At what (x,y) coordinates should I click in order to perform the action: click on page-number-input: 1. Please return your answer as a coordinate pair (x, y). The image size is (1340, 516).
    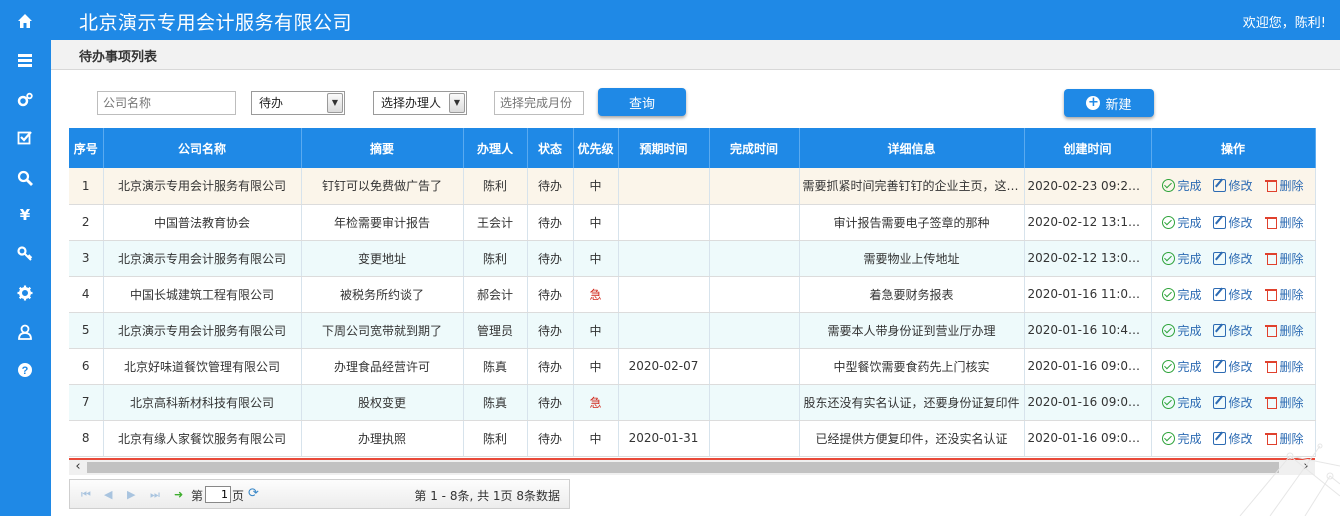
    Looking at the image, I should click on (218, 494).